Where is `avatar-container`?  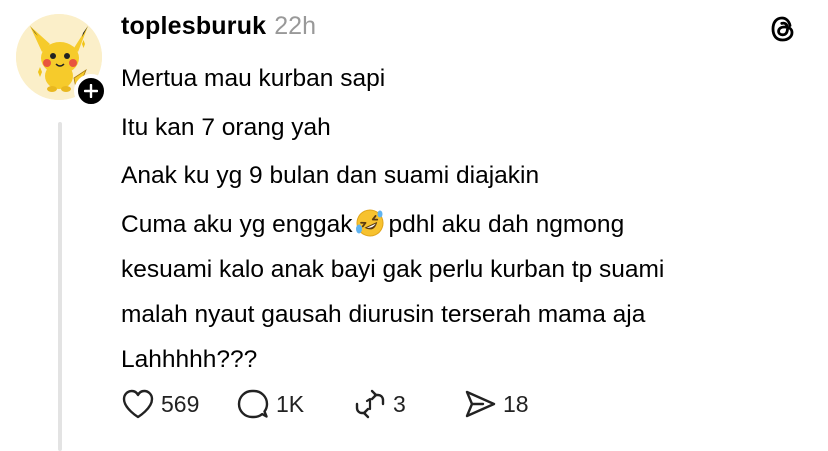 avatar-container is located at coordinates (62, 61).